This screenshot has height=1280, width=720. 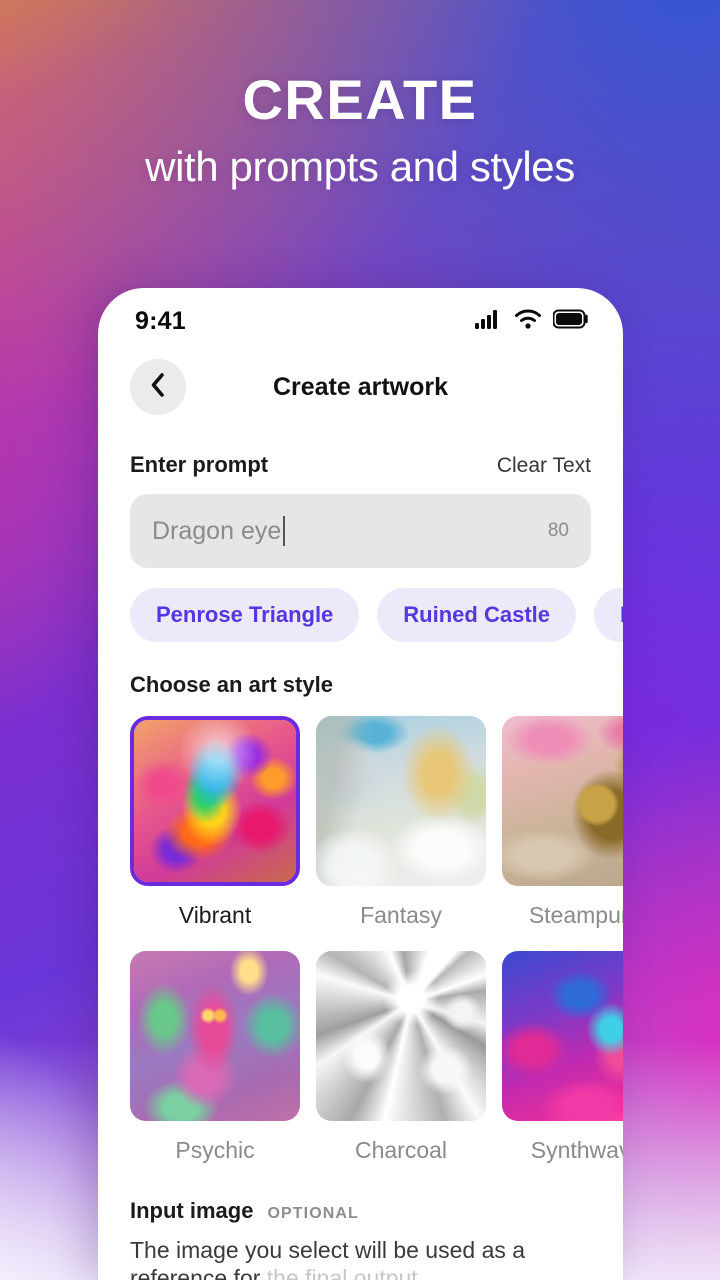 I want to click on art-style-label: Charcoal, so click(x=401, y=1150).